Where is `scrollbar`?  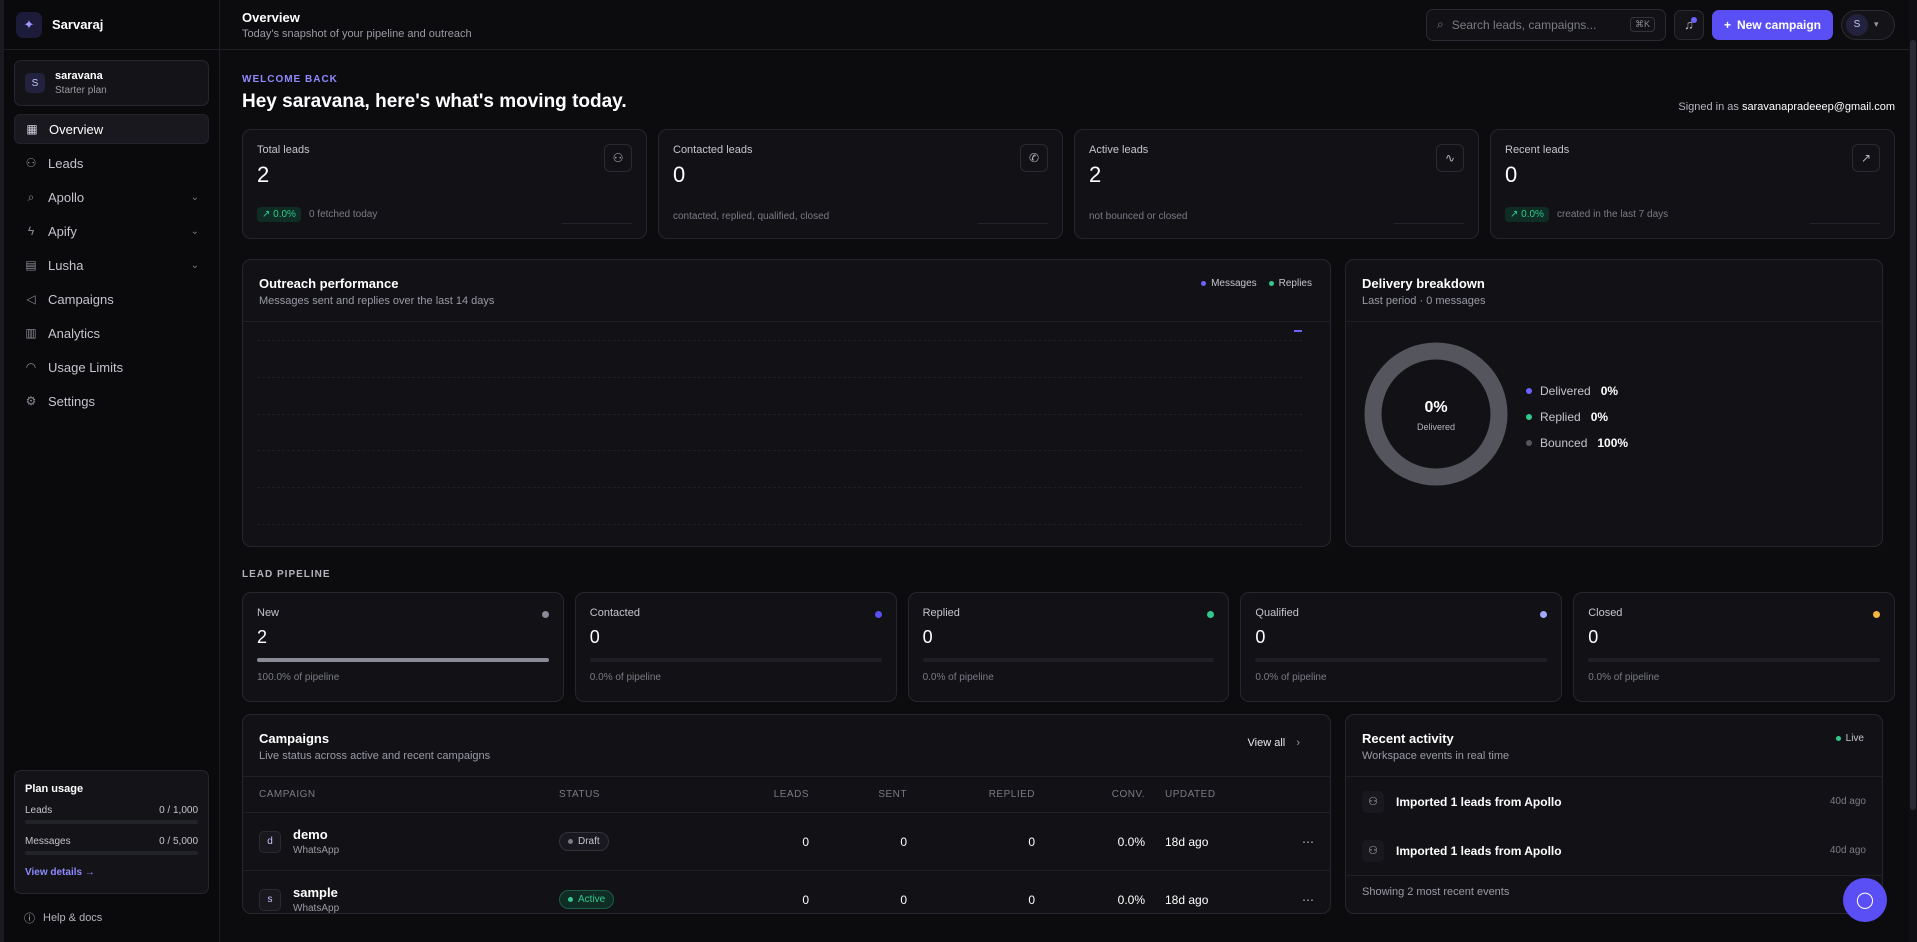
scrollbar is located at coordinates (1913, 471).